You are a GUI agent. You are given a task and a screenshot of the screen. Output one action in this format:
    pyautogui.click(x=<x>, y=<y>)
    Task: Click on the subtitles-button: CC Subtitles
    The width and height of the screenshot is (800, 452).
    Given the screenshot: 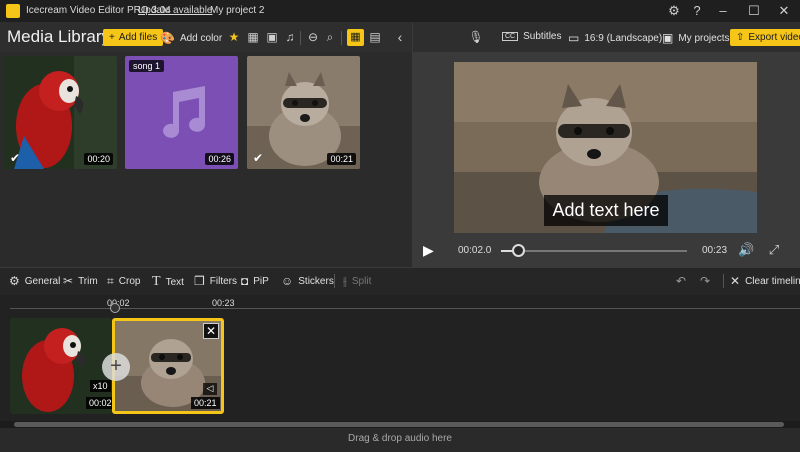 What is the action you would take?
    pyautogui.click(x=531, y=36)
    